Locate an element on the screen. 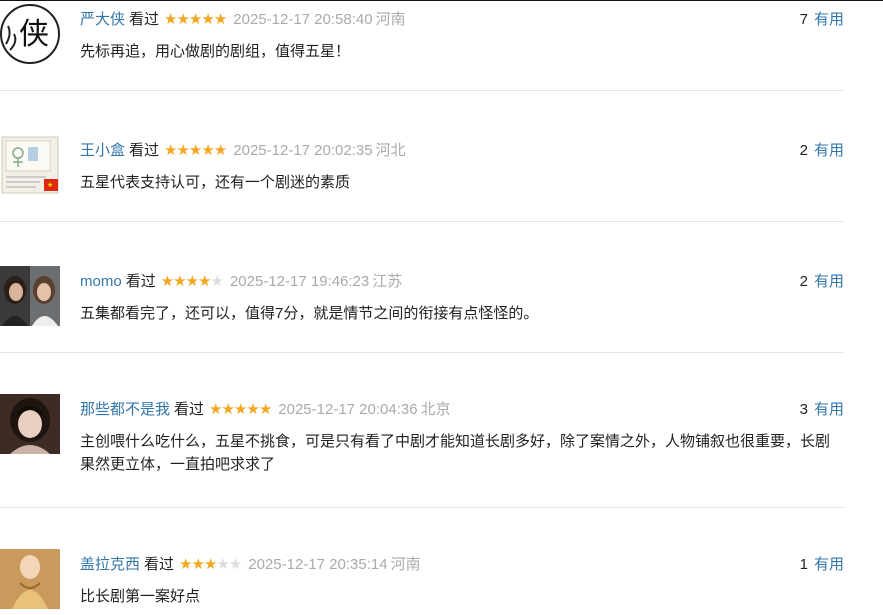  comment-time: 2025-12-17 20:58:40 is located at coordinates (303, 19).